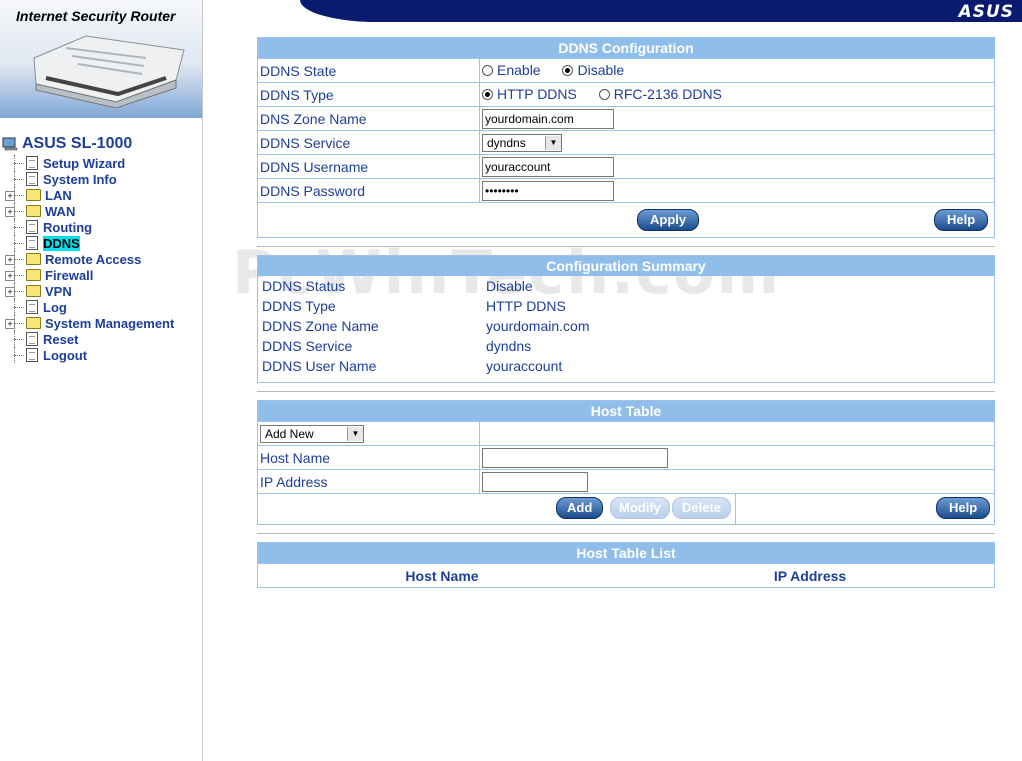  I want to click on summary-label: DDNS Service, so click(307, 346).